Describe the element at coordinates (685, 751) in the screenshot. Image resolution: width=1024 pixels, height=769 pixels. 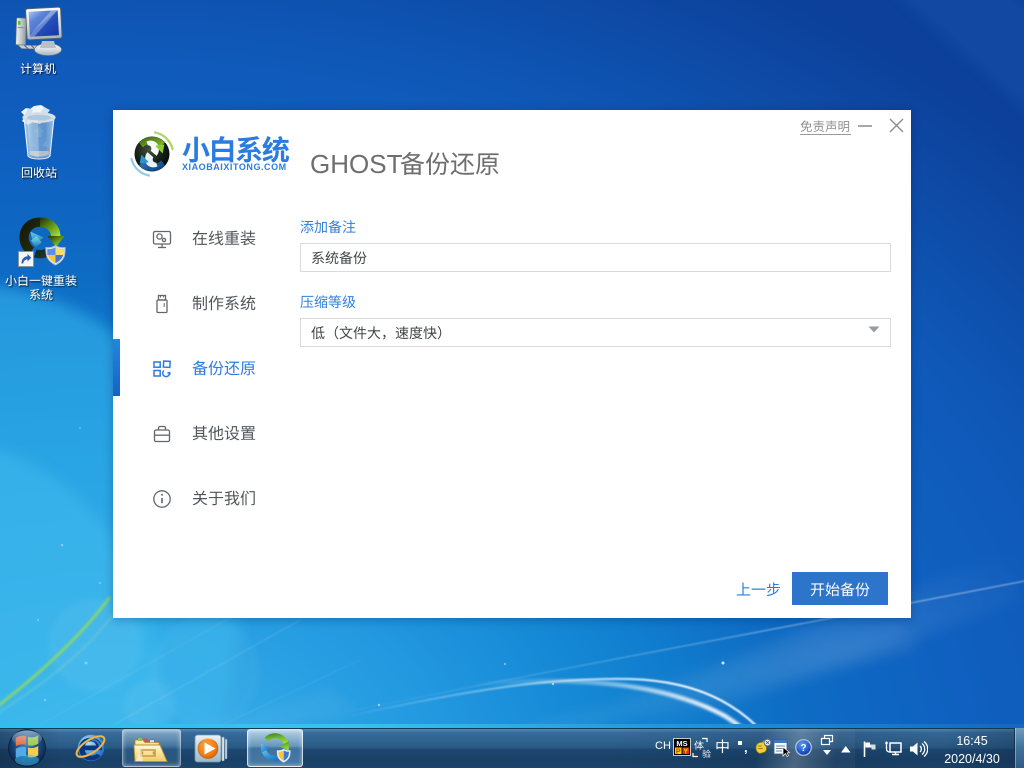
I see `svg-text: Y` at that location.